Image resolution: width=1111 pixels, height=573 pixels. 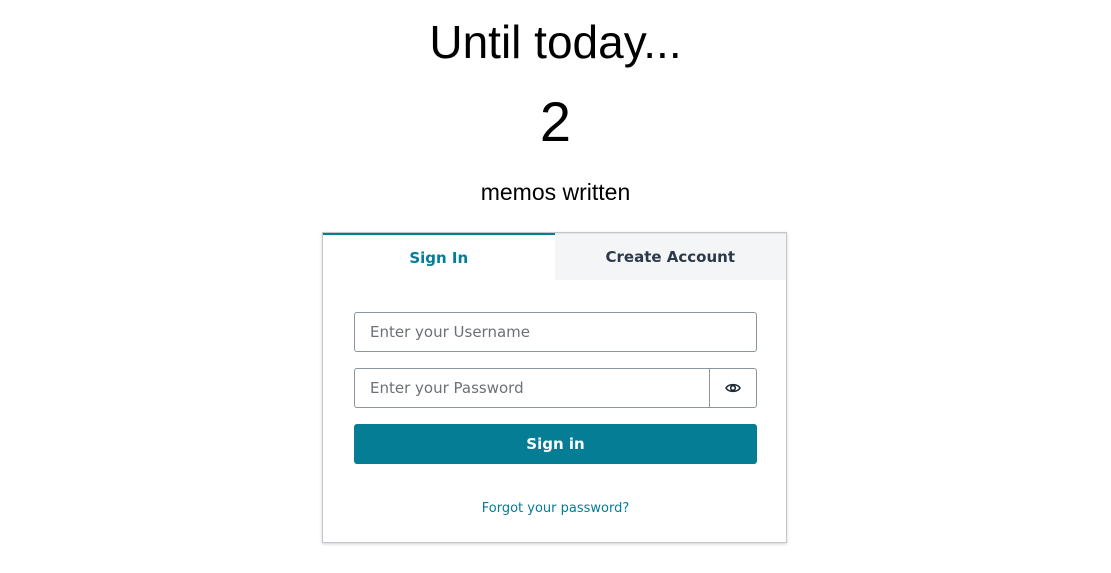 I want to click on memo-count-caption: memos written, so click(x=555, y=192).